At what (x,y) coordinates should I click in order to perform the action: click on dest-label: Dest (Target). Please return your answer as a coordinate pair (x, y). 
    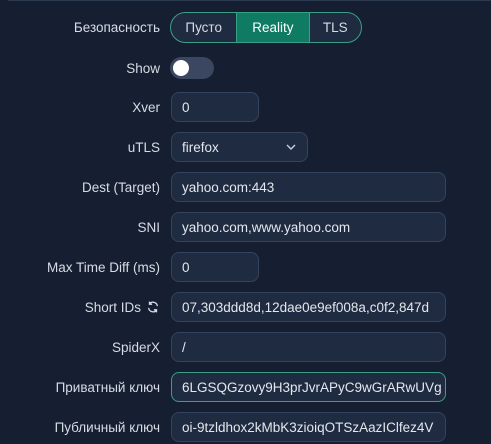
    Looking at the image, I should click on (120, 187).